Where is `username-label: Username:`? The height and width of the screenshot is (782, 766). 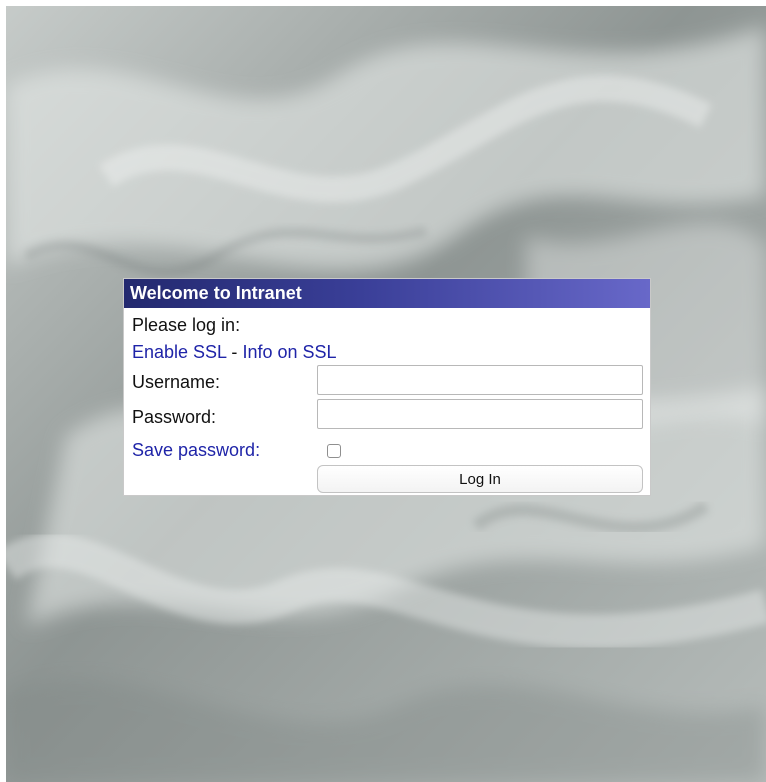 username-label: Username: is located at coordinates (176, 382).